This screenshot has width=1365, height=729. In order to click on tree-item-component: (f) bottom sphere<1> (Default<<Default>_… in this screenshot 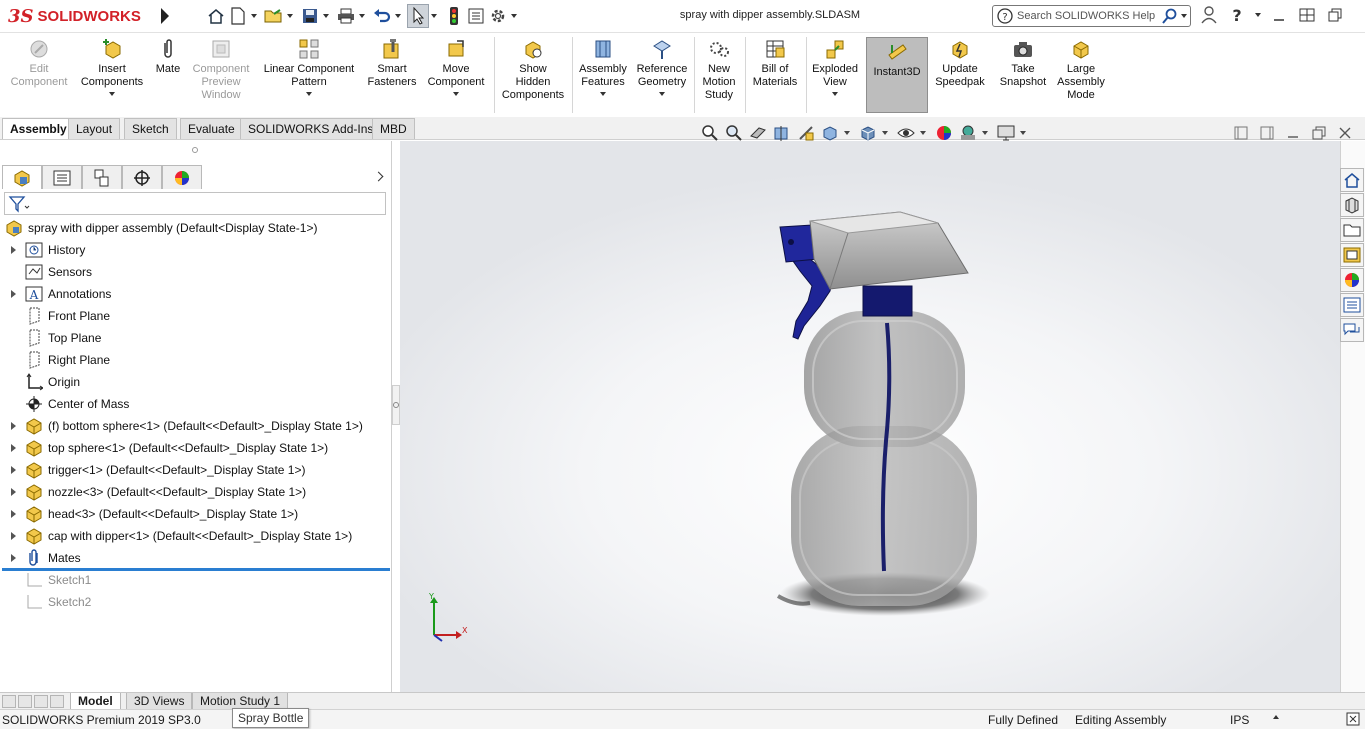, I will do `click(185, 426)`.